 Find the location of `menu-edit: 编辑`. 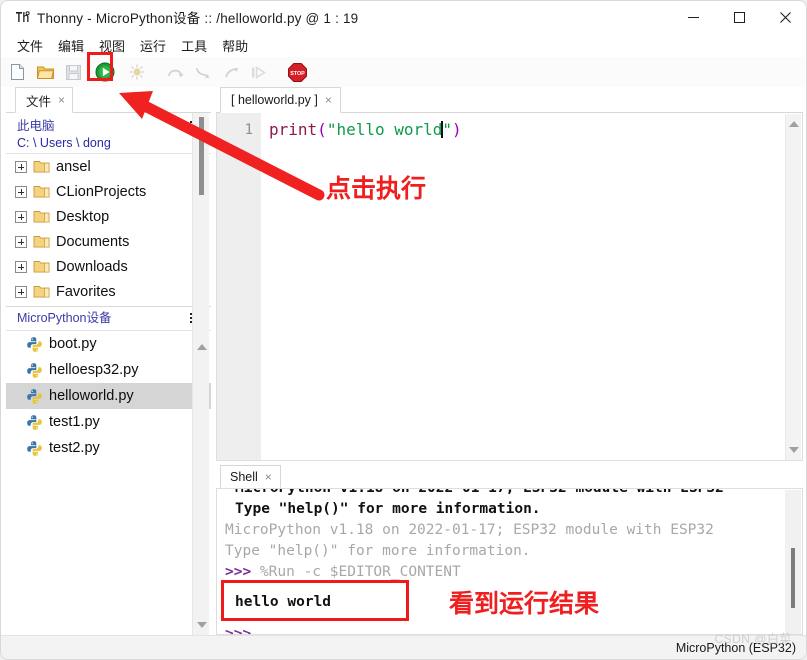

menu-edit: 编辑 is located at coordinates (71, 45).